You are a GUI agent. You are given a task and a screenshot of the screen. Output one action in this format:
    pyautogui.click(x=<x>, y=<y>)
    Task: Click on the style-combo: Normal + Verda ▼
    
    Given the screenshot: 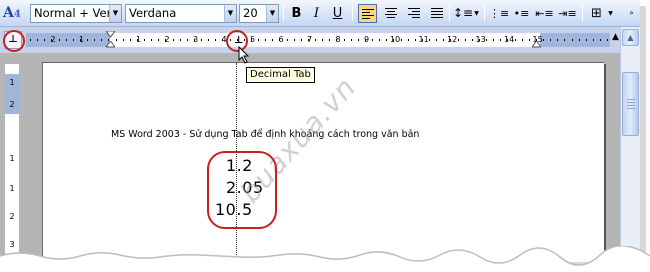 What is the action you would take?
    pyautogui.click(x=76, y=13)
    